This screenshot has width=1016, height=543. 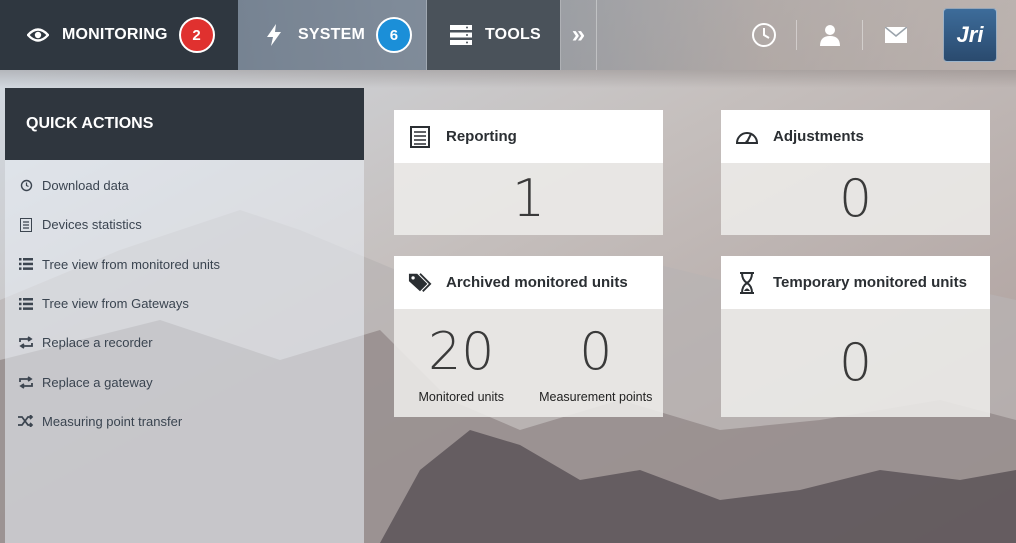 I want to click on monitored-units-count: 20, so click(x=461, y=352).